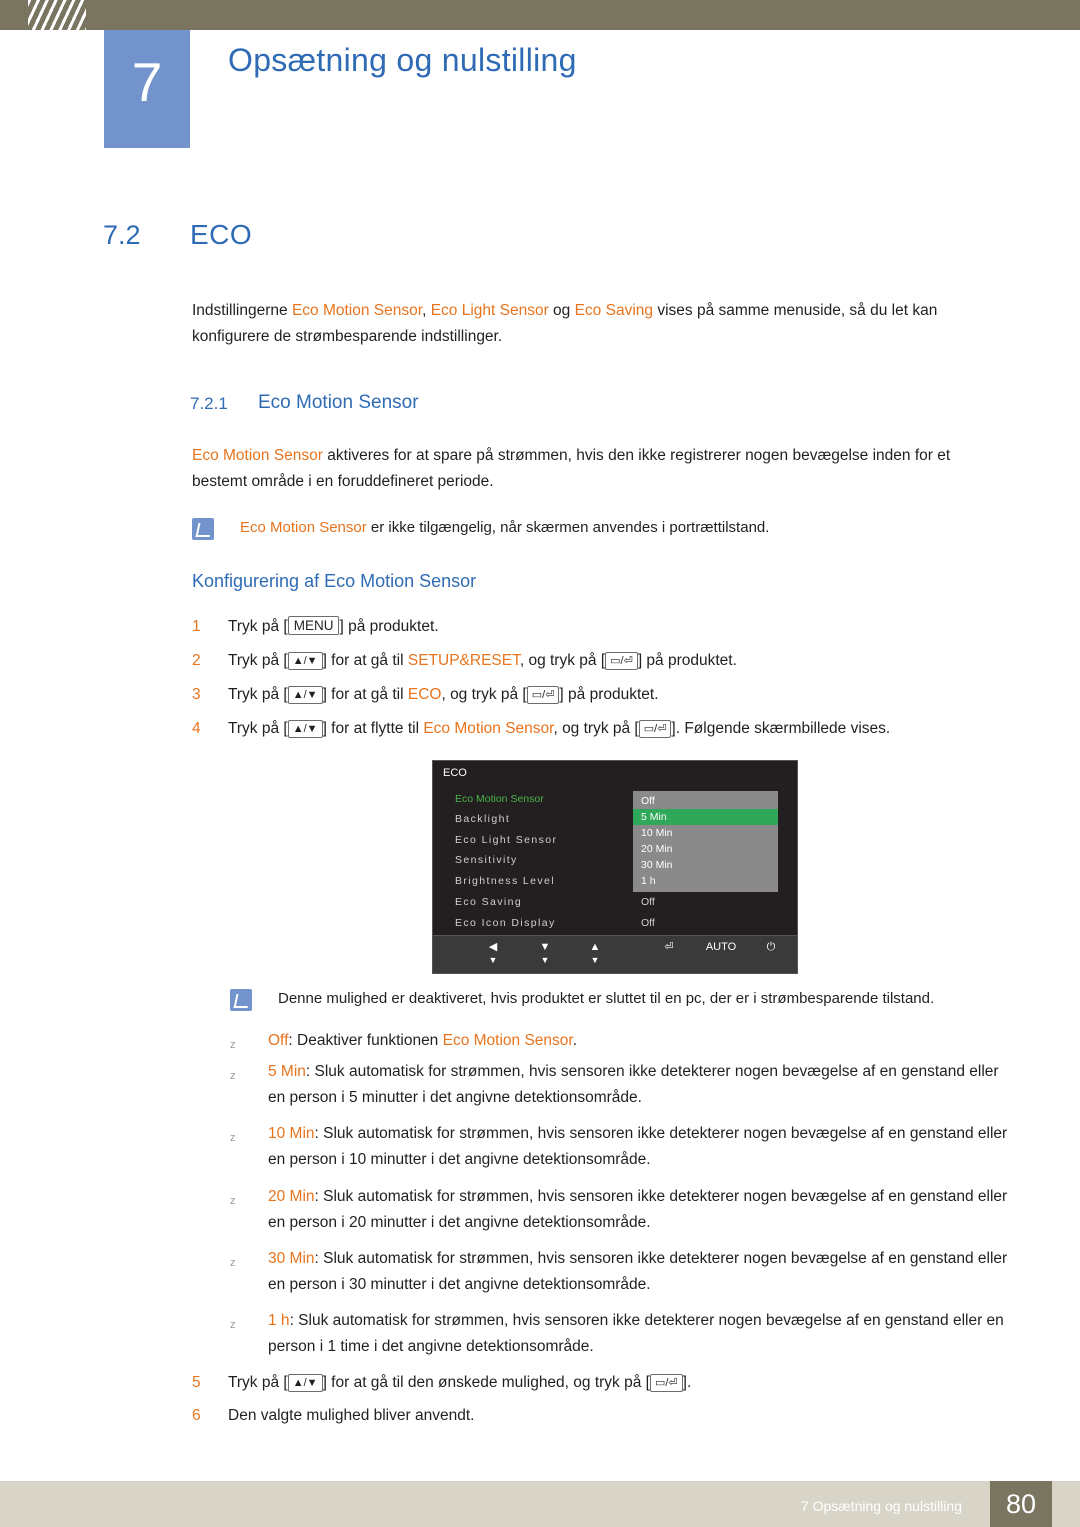  I want to click on osd-option-30min: 30 Min, so click(705, 865).